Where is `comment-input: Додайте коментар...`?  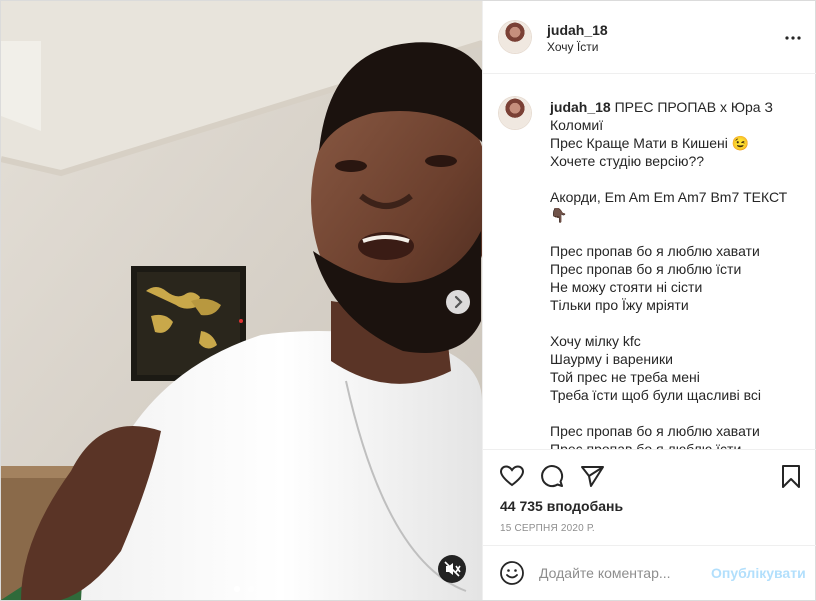 comment-input: Додайте коментар... is located at coordinates (614, 573).